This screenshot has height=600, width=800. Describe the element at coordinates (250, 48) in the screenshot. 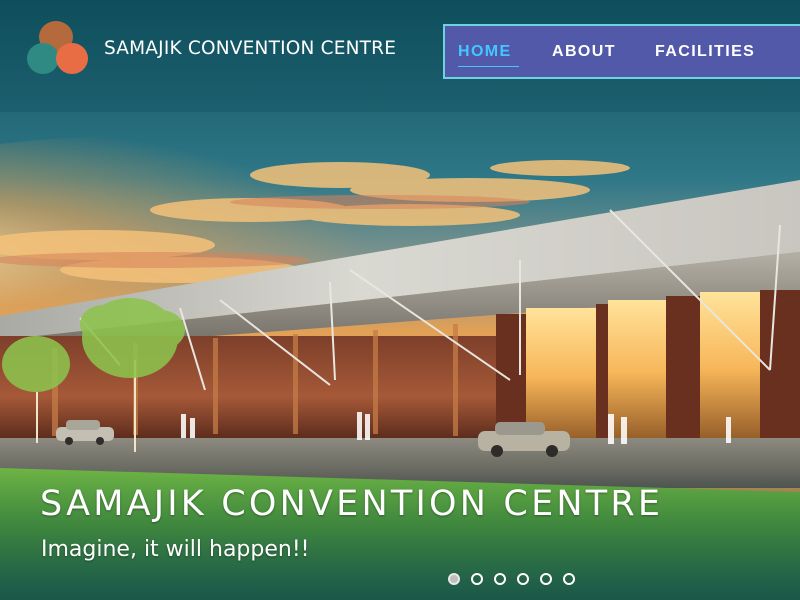

I see `site-brand-name: SAMAJIK CONVENTION CENTRE` at that location.